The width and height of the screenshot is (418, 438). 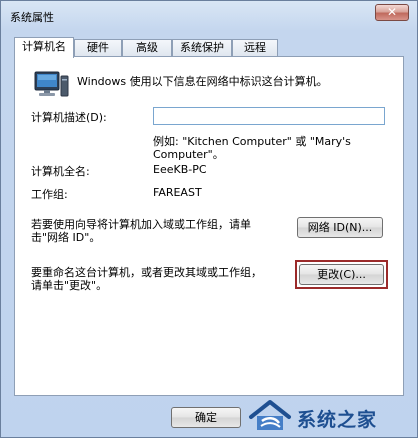 I want to click on example-text-line2: Computer"。, so click(x=188, y=154).